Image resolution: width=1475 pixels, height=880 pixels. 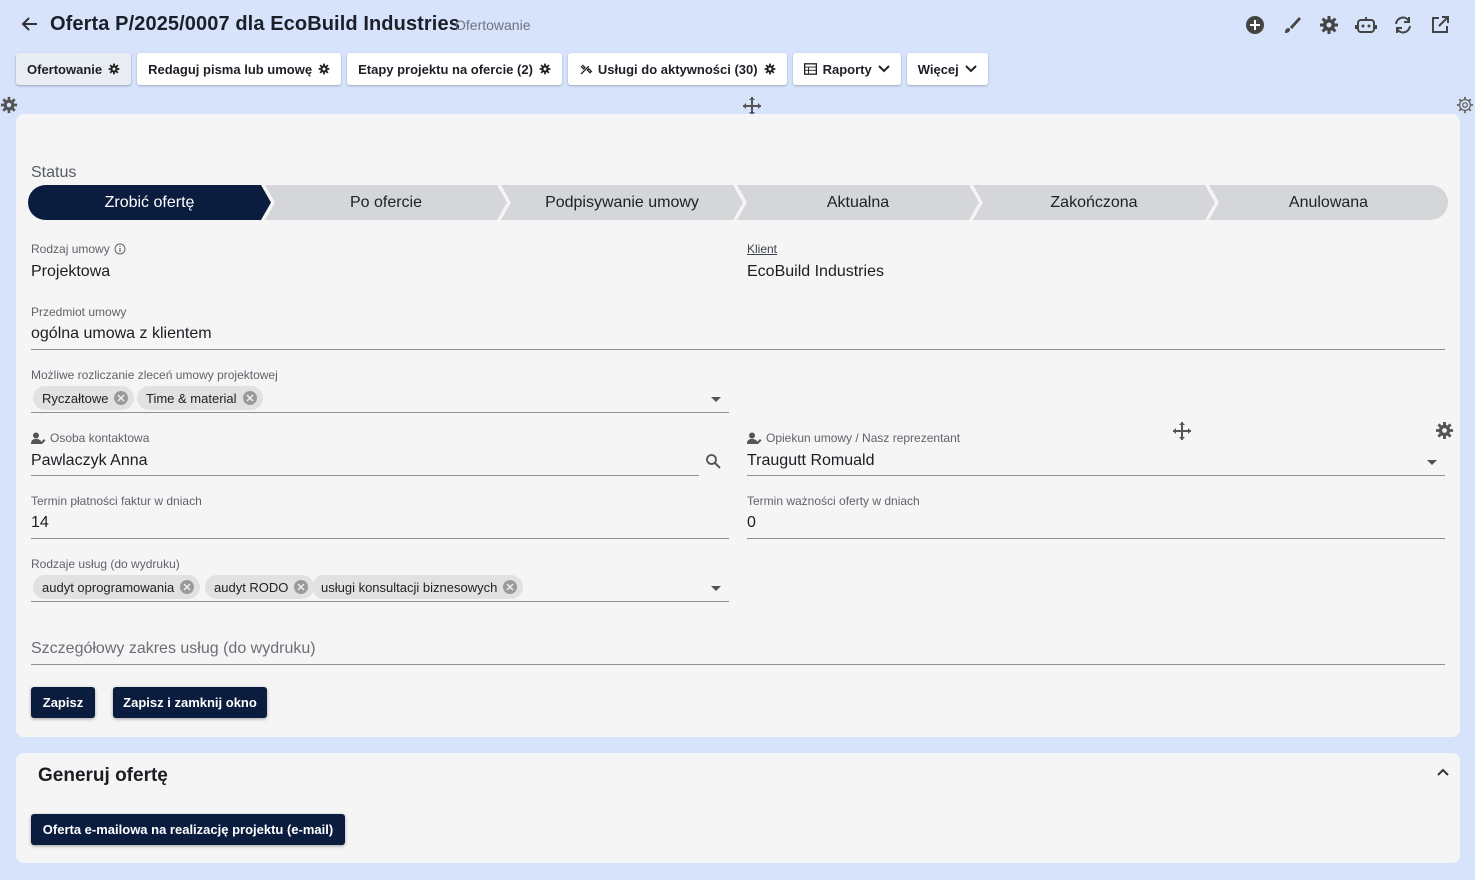 I want to click on save-button: Zapisz, so click(x=63, y=702).